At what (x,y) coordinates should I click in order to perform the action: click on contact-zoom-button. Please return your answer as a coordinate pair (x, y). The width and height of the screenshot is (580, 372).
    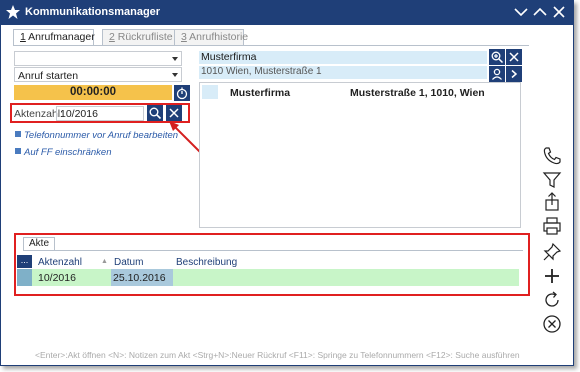
    Looking at the image, I should click on (497, 57).